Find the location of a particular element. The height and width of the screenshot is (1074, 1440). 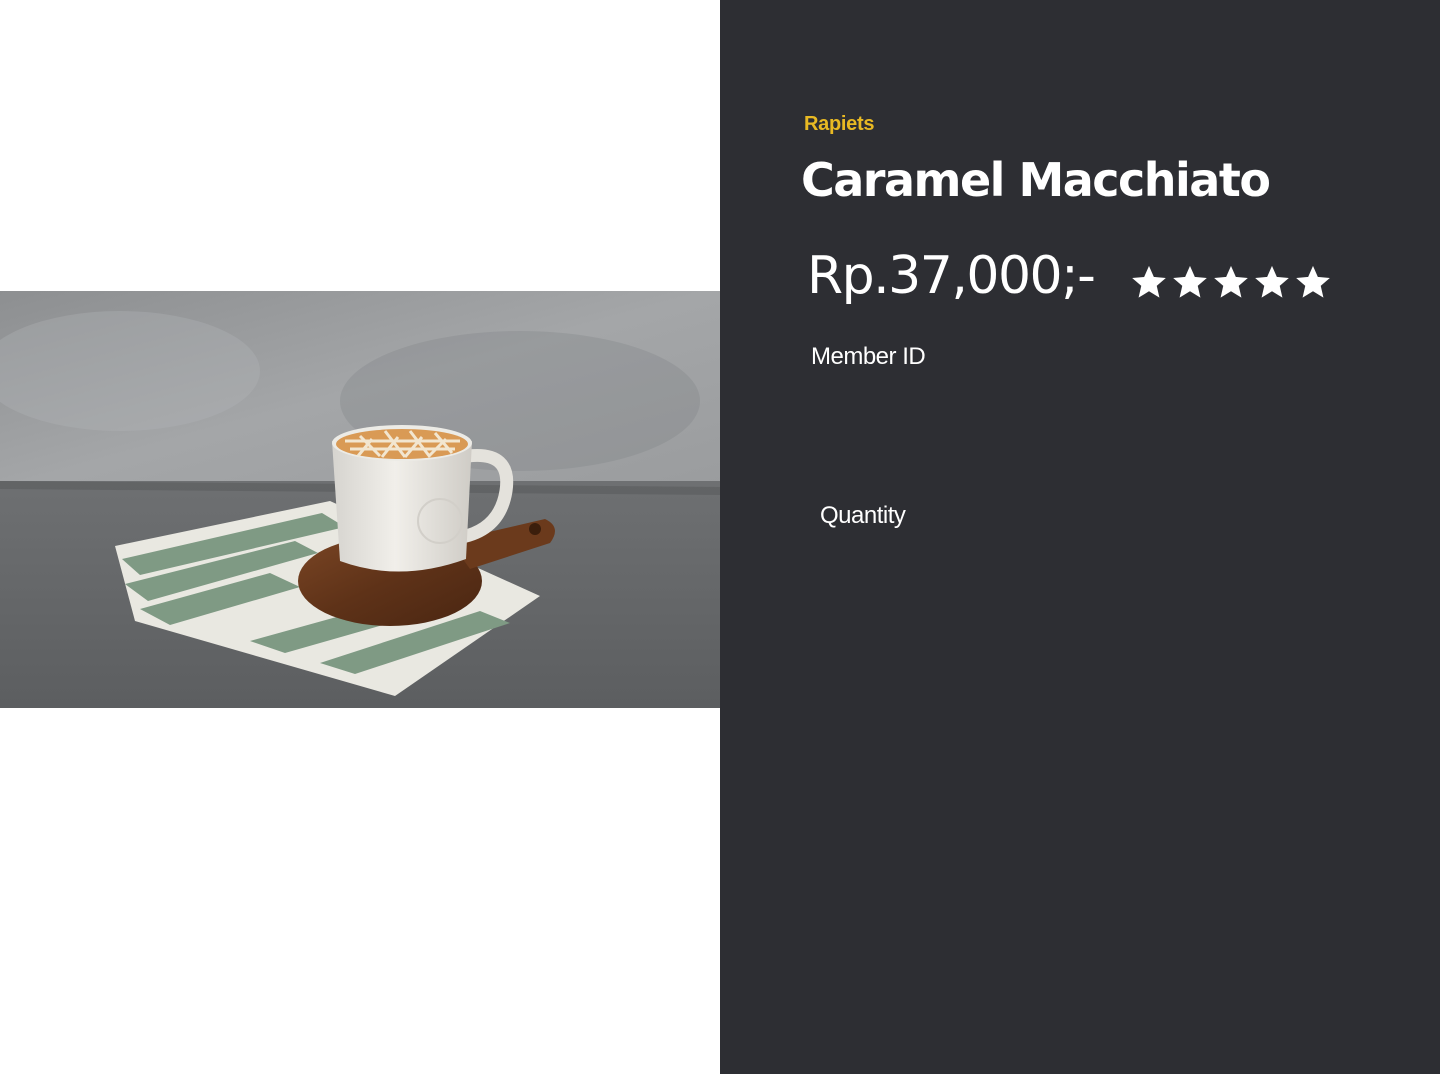

member-id-label: Member ID is located at coordinates (868, 356).